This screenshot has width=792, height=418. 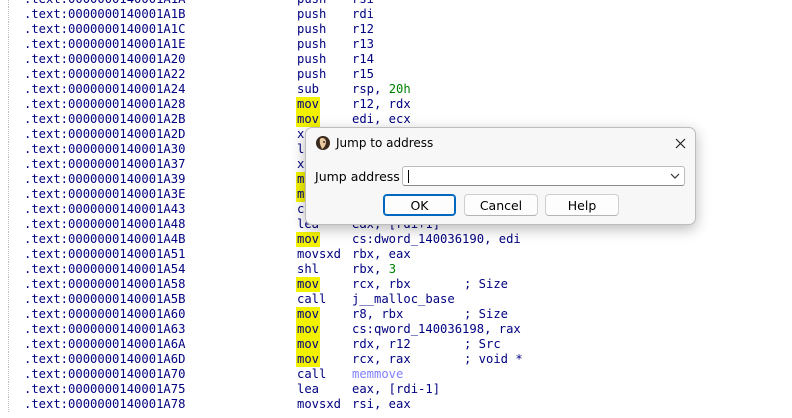 What do you see at coordinates (419, 205) in the screenshot?
I see `ok-button: OK` at bounding box center [419, 205].